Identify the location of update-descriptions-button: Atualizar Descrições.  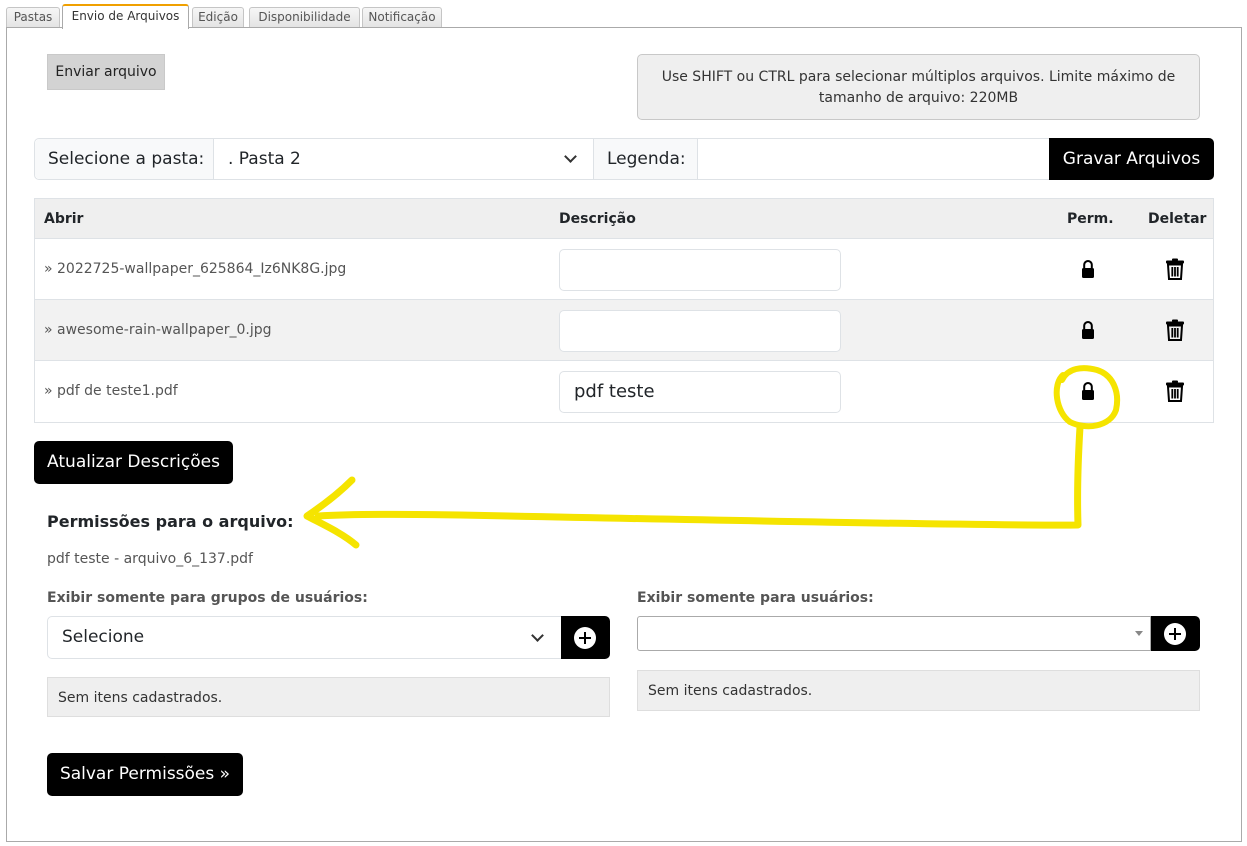
(133, 462).